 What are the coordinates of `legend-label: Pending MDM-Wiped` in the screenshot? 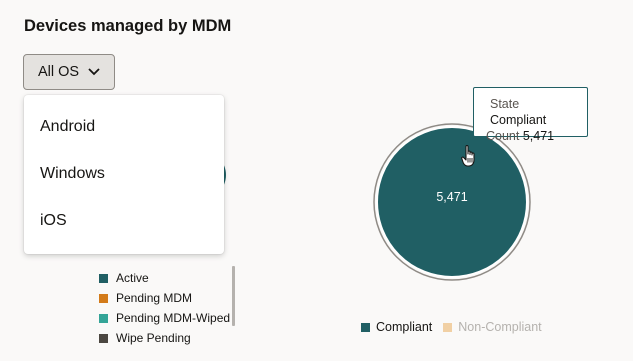 It's located at (173, 318).